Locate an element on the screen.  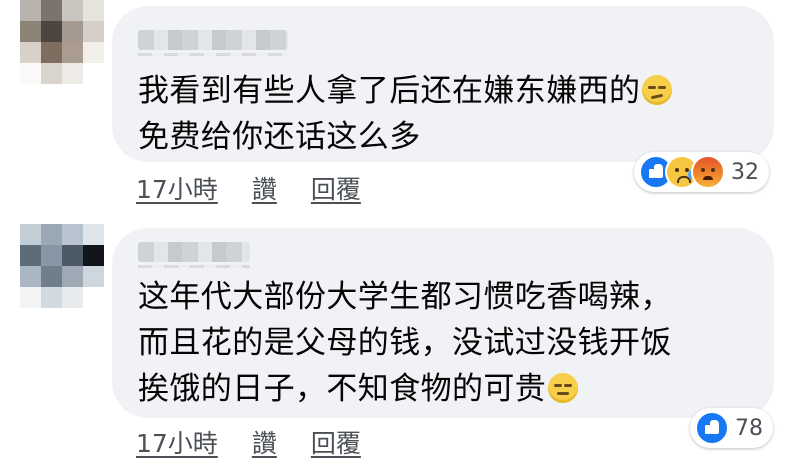
comment-line: 挨饿的日子，不知食物的可贵 is located at coordinates (342, 389).